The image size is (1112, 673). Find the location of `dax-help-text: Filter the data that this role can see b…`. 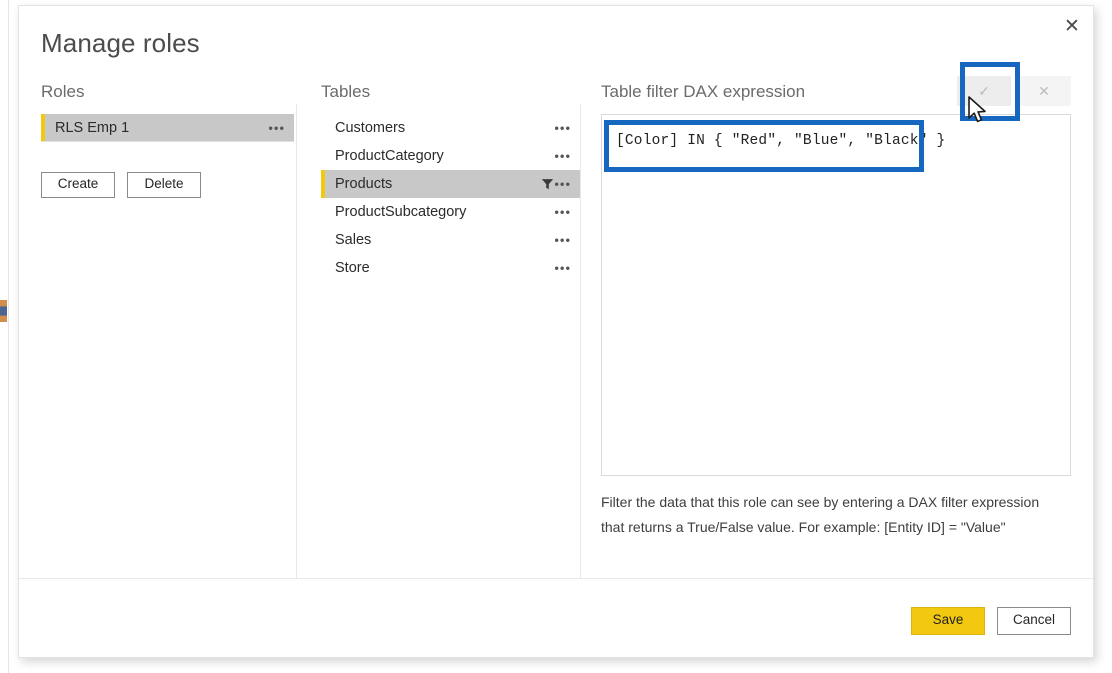

dax-help-text: Filter the data that this role can see b… is located at coordinates (831, 514).